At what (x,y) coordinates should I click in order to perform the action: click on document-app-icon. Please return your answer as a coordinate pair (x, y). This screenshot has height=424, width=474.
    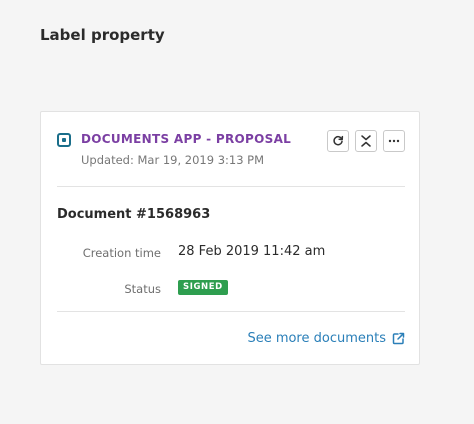
    Looking at the image, I should click on (64, 140).